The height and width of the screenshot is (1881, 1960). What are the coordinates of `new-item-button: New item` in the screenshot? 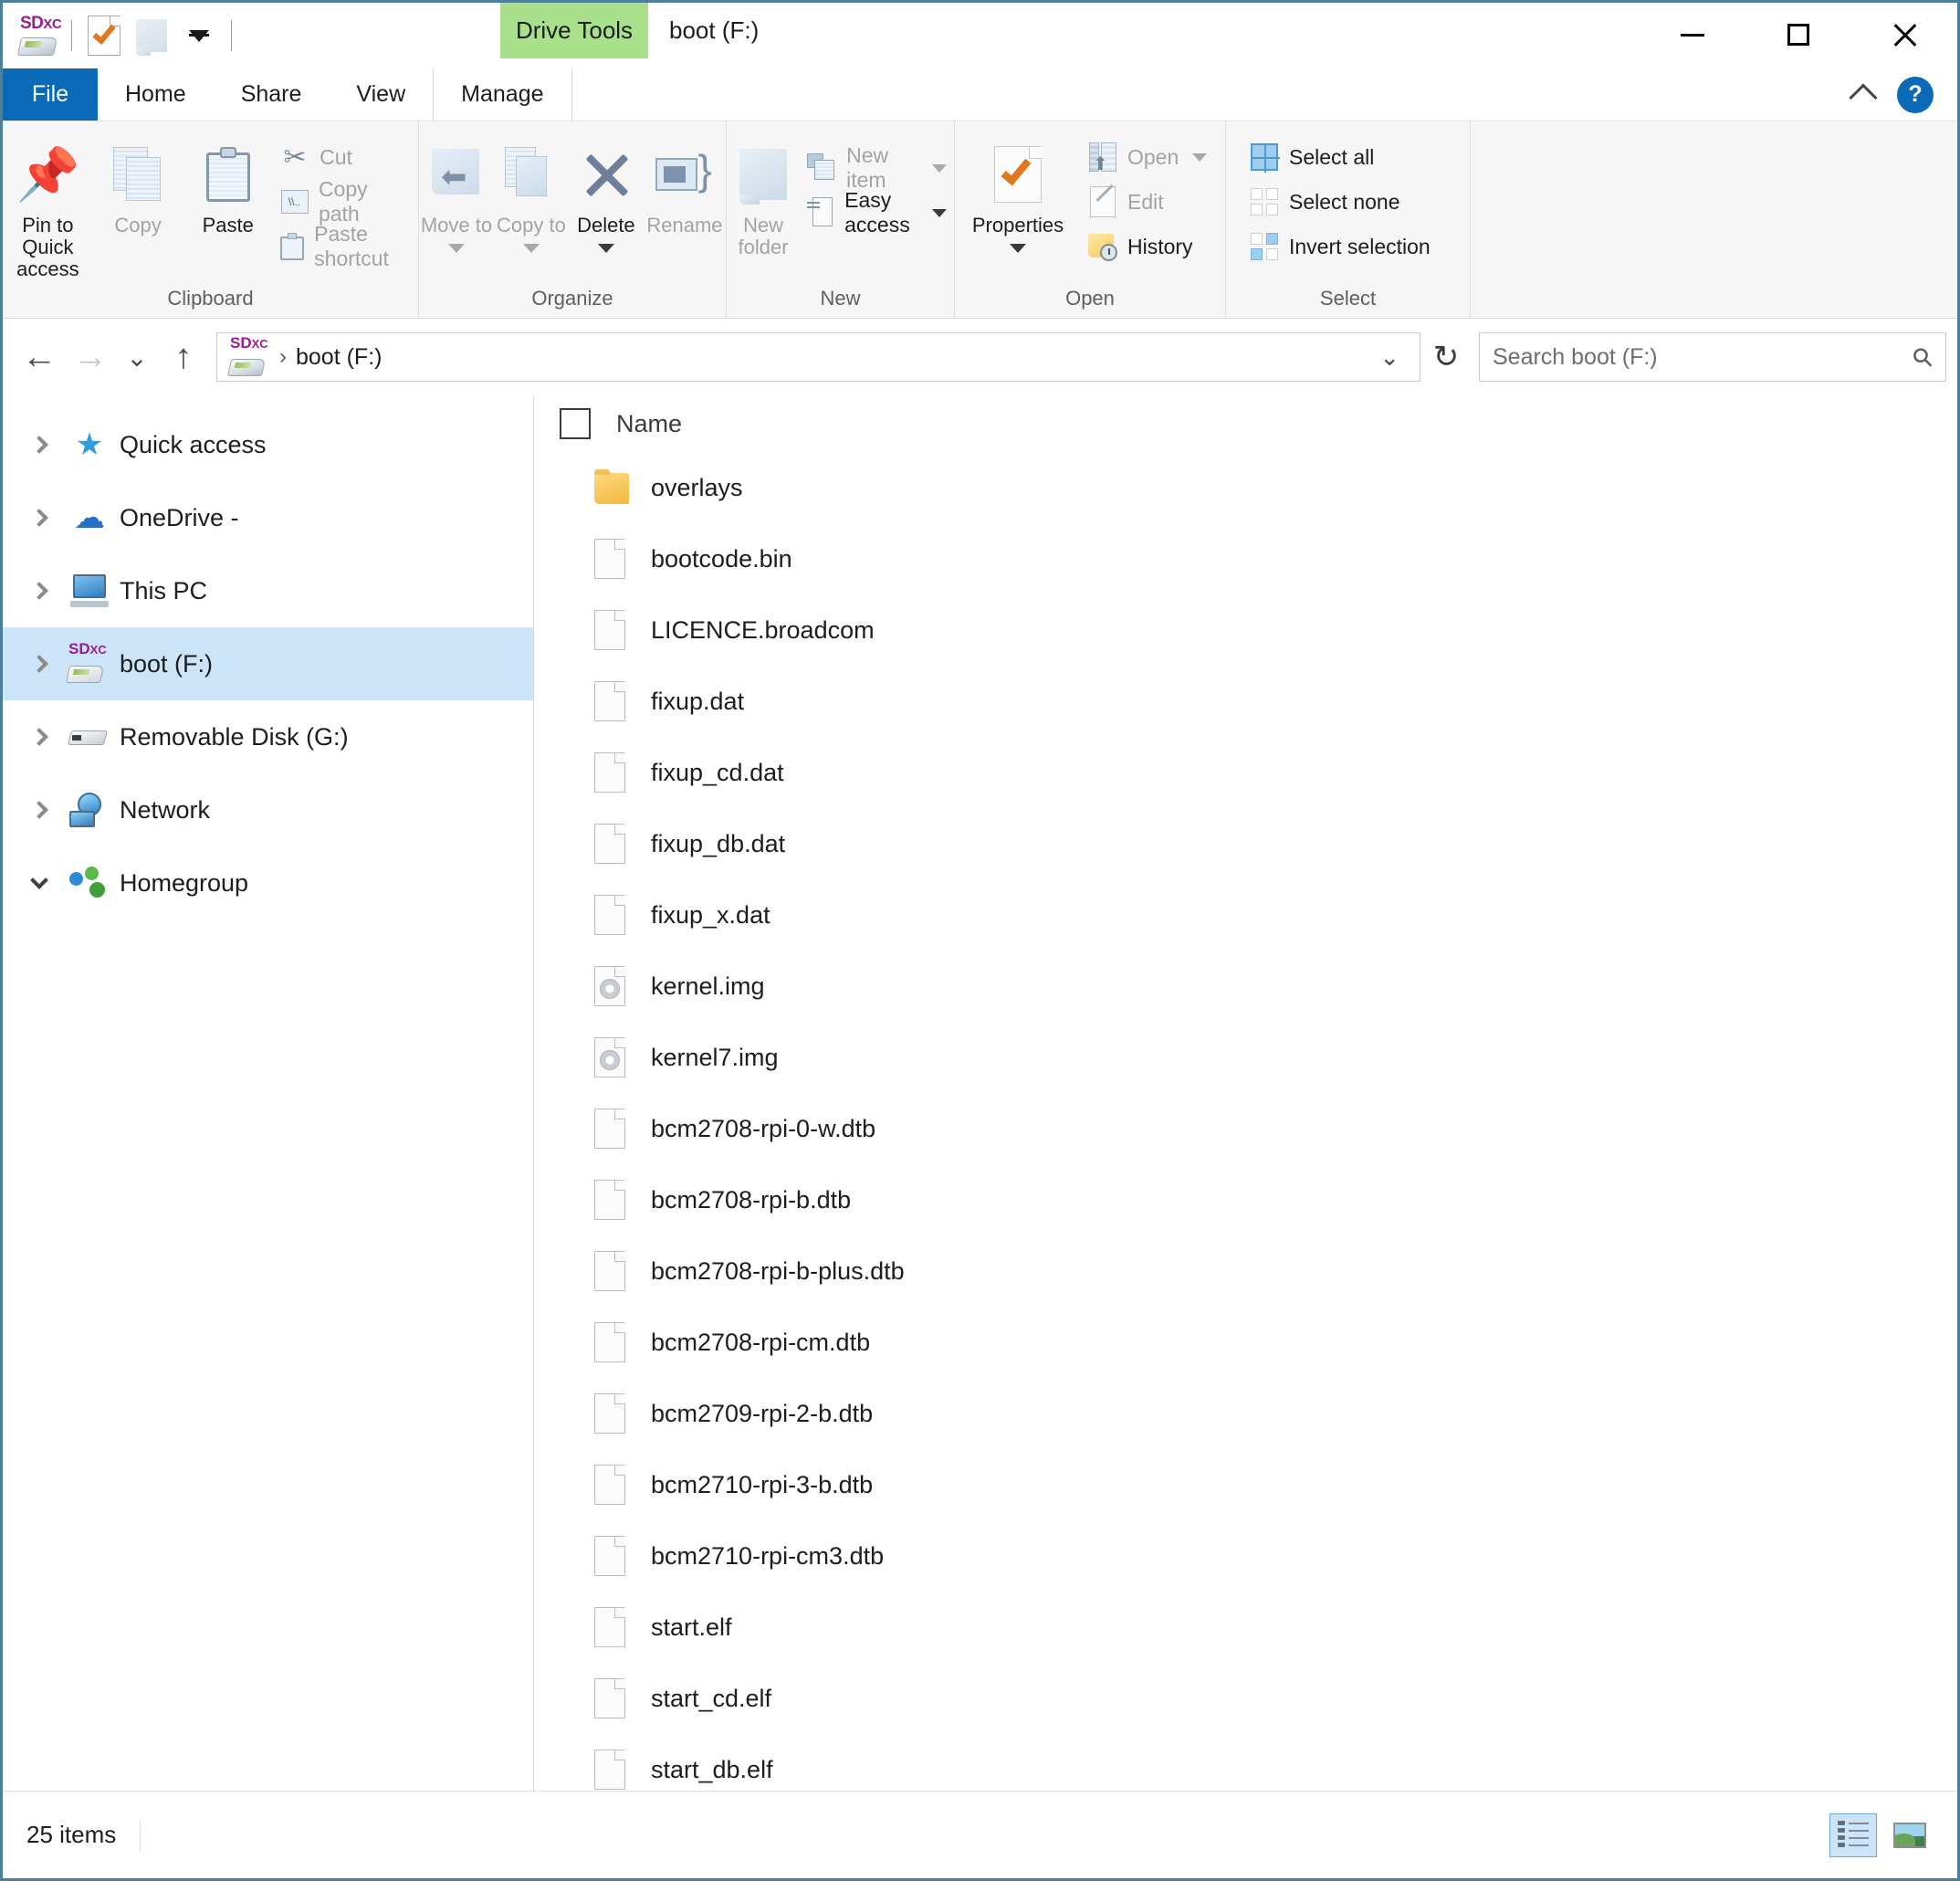 It's located at (877, 167).